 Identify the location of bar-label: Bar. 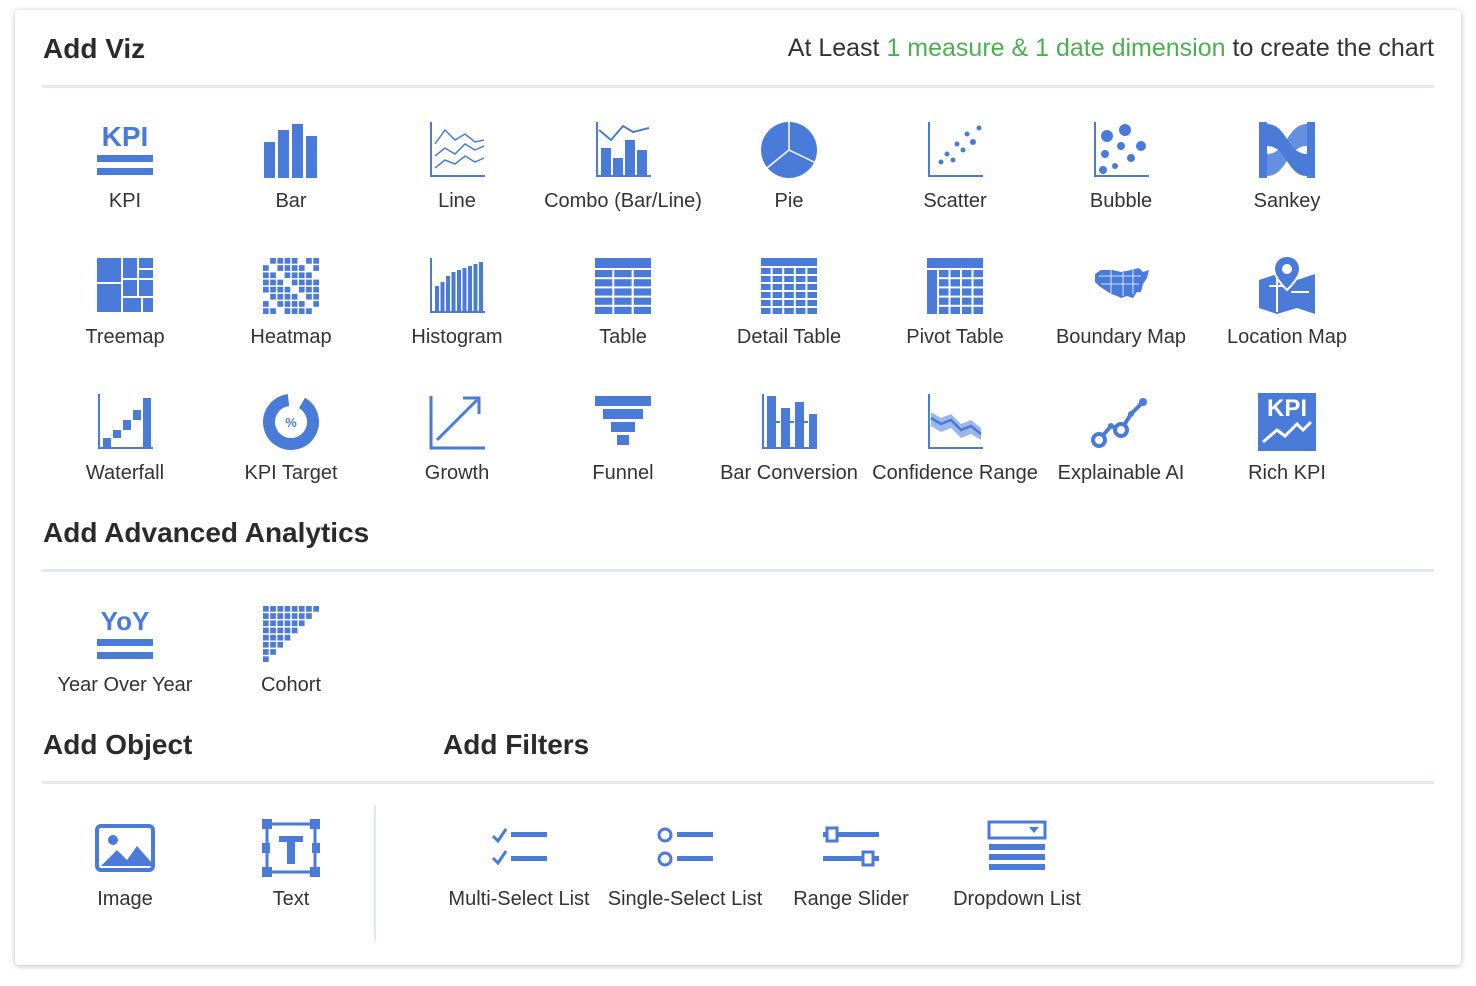
(291, 201).